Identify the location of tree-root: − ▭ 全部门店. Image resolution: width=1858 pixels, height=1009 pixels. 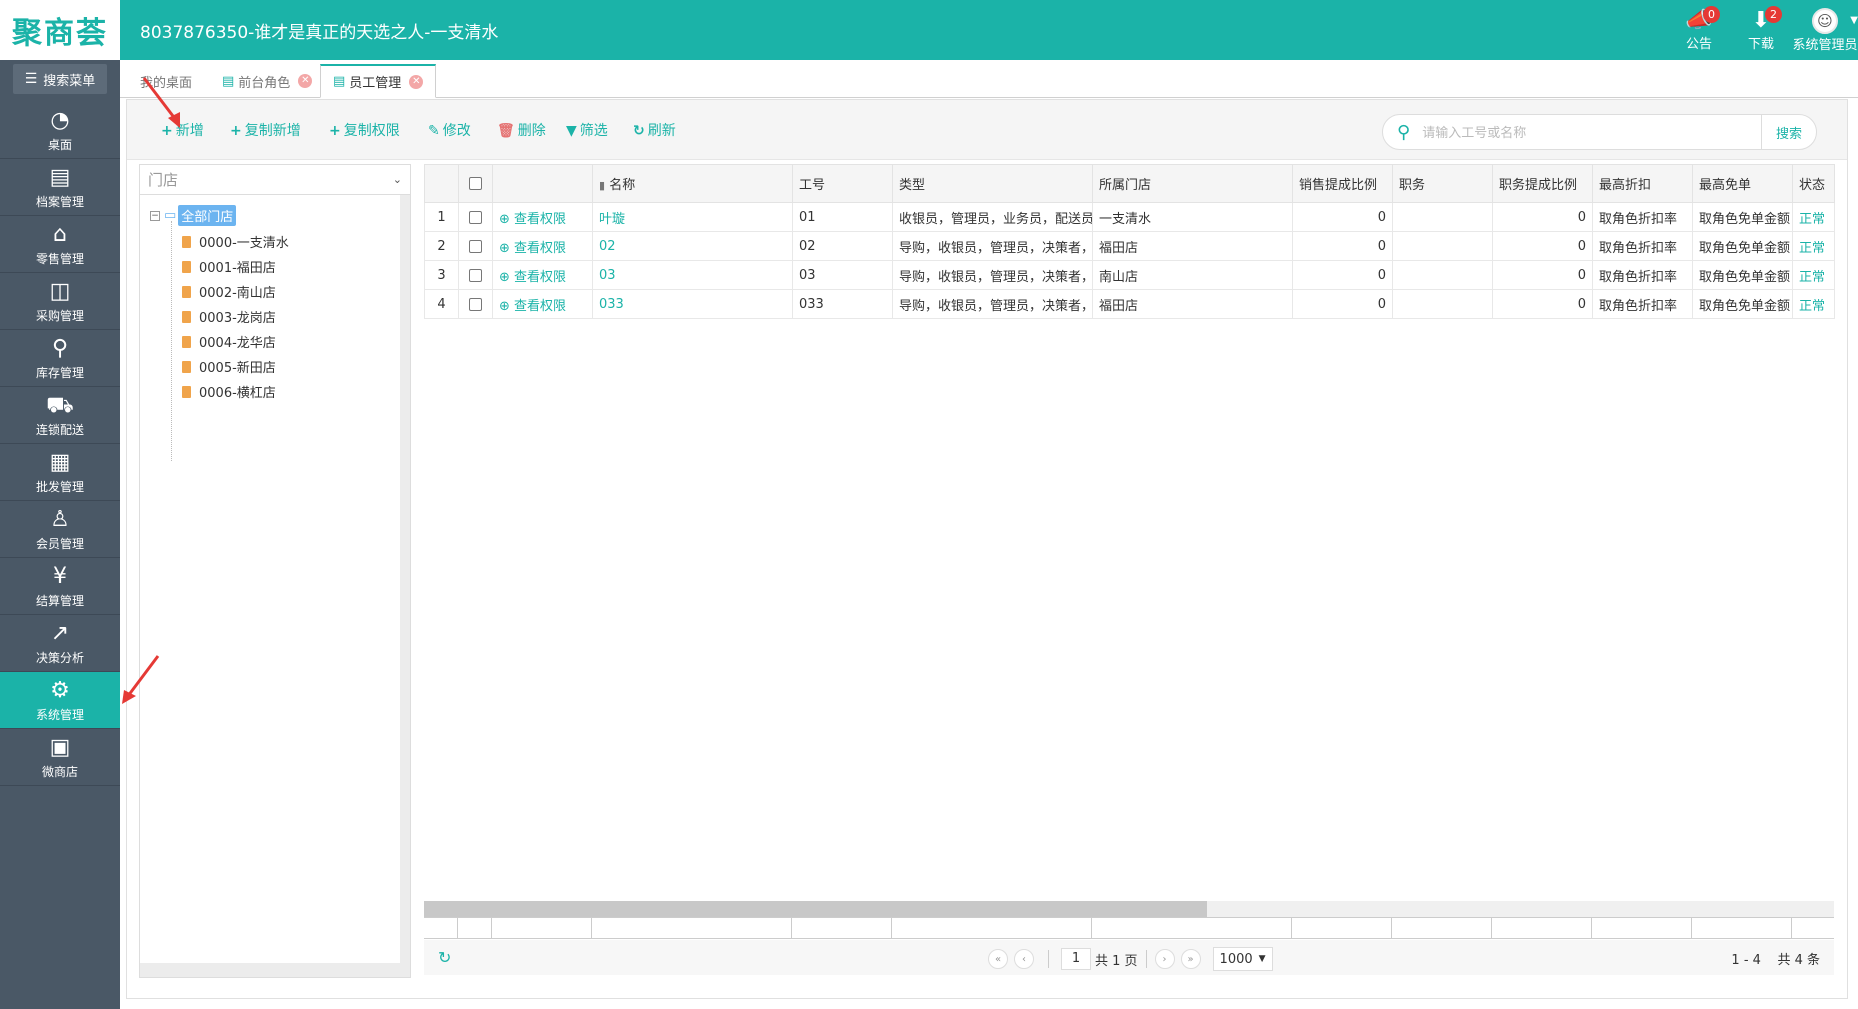
(193, 215).